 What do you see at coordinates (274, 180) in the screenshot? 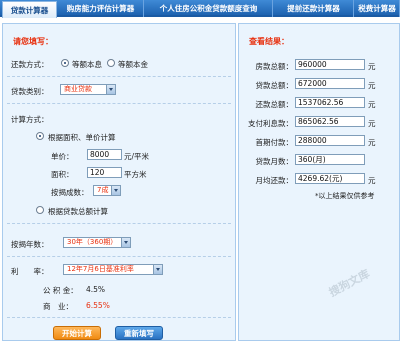
I see `result-label: 月均还款：` at bounding box center [274, 180].